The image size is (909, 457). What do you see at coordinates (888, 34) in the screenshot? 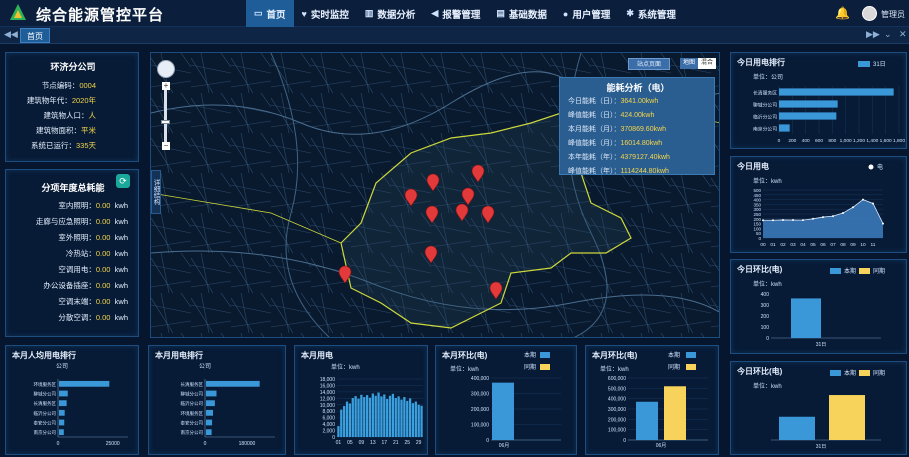
I see `chevron-down-icon: ⌄` at bounding box center [888, 34].